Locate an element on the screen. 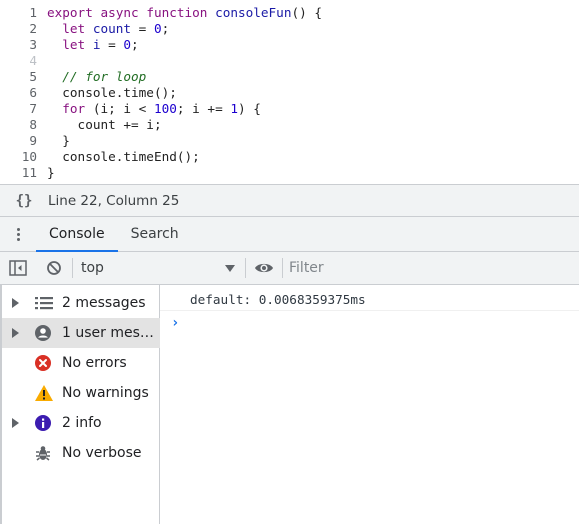  code-token: consoleFun is located at coordinates (253, 12).